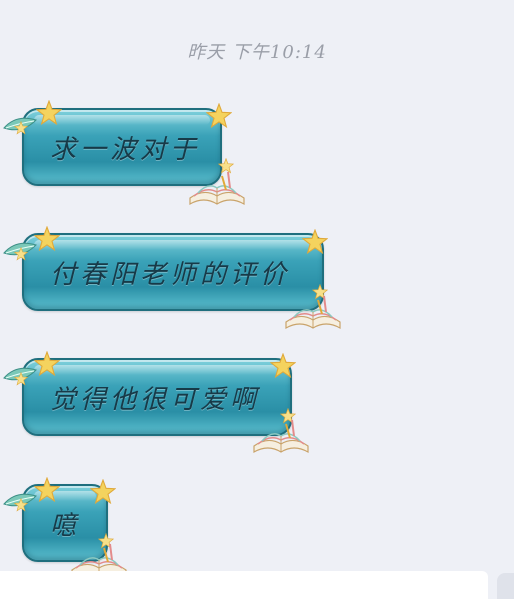  Describe the element at coordinates (170, 275) in the screenshot. I see `message-text: 付春阳老师的评价` at that location.